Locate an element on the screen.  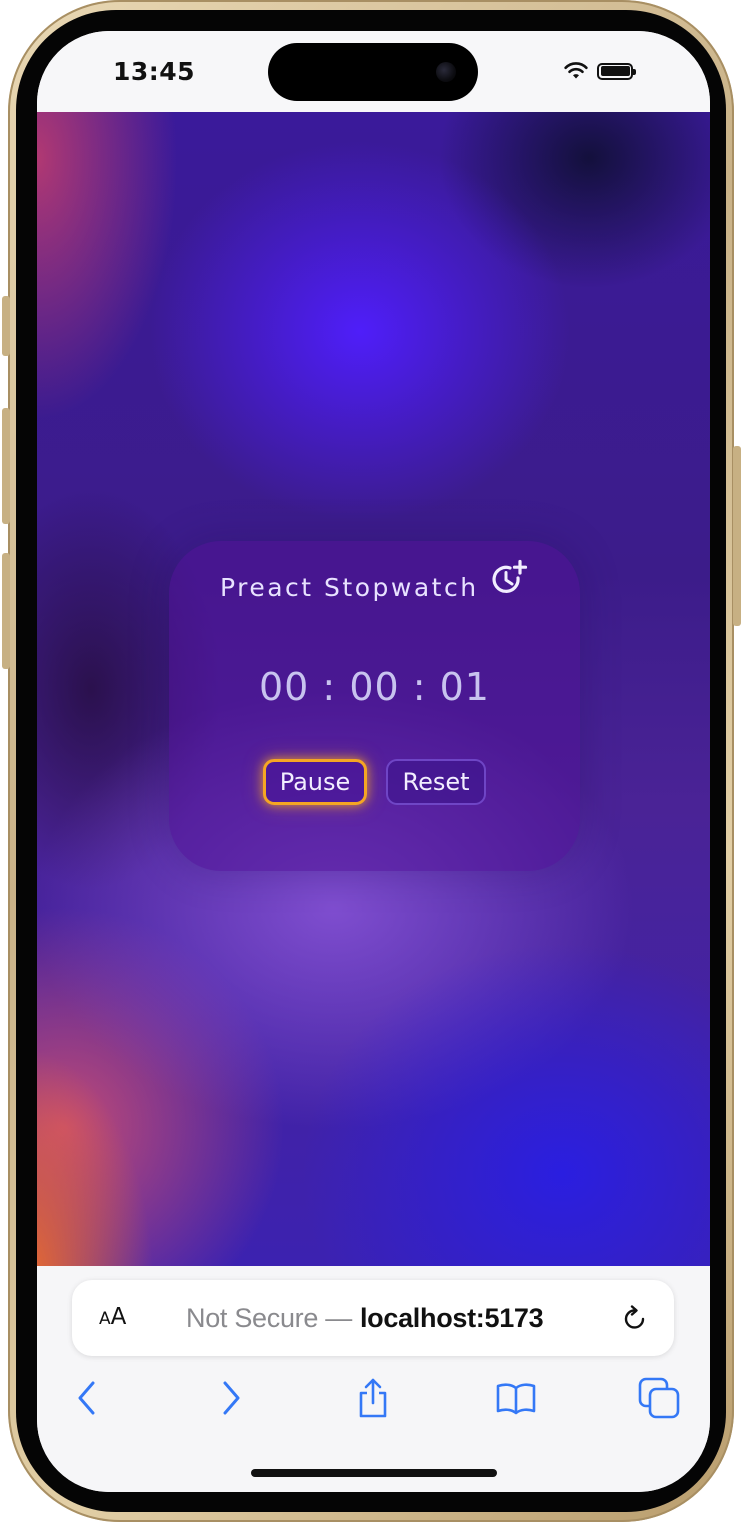
bookmarks-icon is located at coordinates (516, 1399).